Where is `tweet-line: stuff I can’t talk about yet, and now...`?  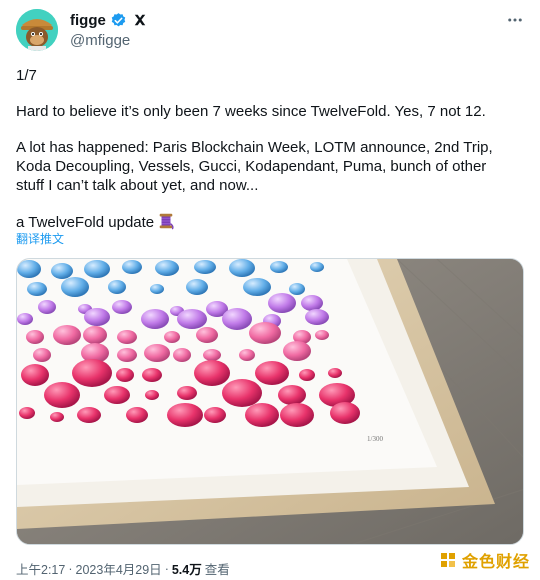 tweet-line: stuff I can’t talk about yet, and now... is located at coordinates (137, 185).